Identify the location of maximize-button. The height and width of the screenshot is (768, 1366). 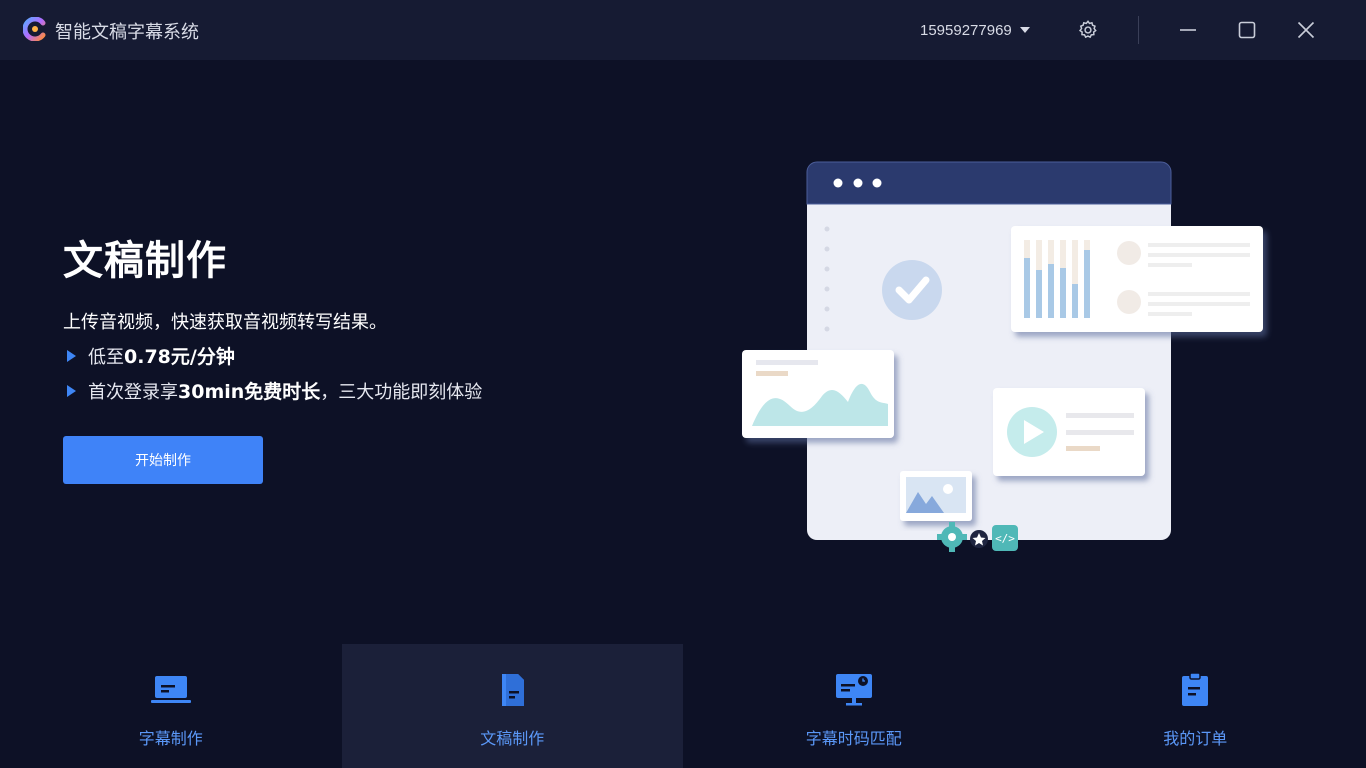
(1247, 30).